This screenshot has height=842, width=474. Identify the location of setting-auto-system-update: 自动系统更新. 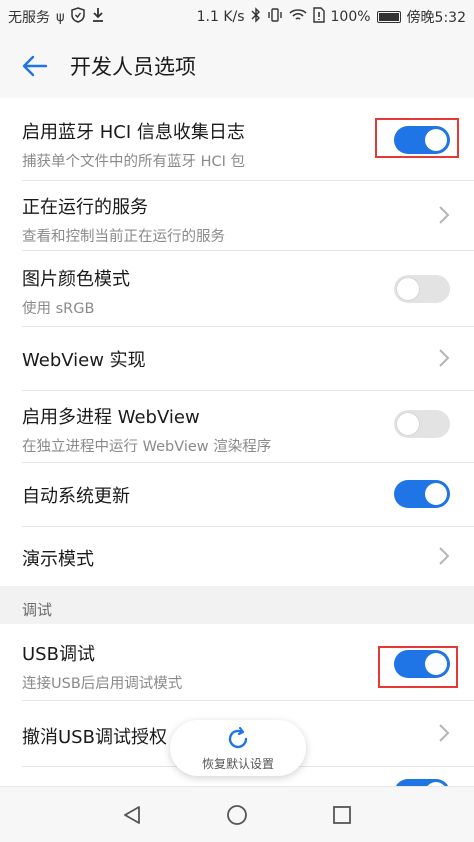
(237, 494).